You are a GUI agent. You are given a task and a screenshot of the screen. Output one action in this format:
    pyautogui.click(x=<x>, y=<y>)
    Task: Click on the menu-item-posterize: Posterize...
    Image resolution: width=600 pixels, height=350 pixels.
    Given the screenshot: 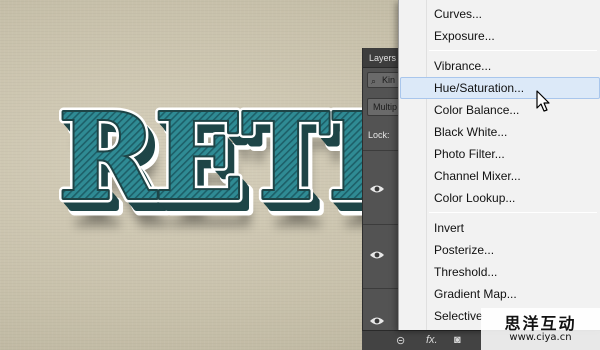 What is the action you would take?
    pyautogui.click(x=500, y=250)
    